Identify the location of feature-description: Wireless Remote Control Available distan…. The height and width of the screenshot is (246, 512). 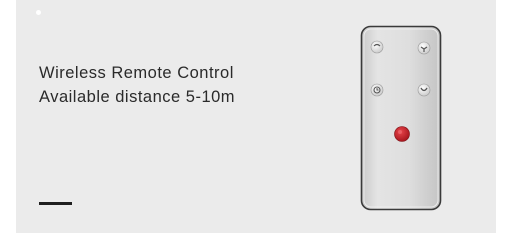
(137, 85).